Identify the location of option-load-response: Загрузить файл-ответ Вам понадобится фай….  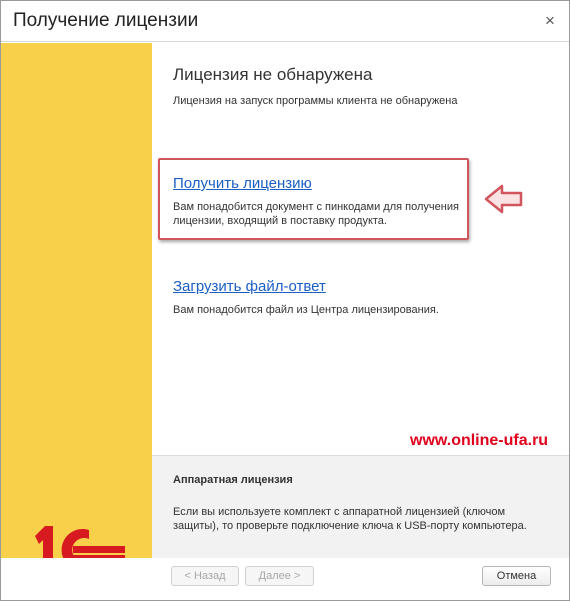
(338, 297).